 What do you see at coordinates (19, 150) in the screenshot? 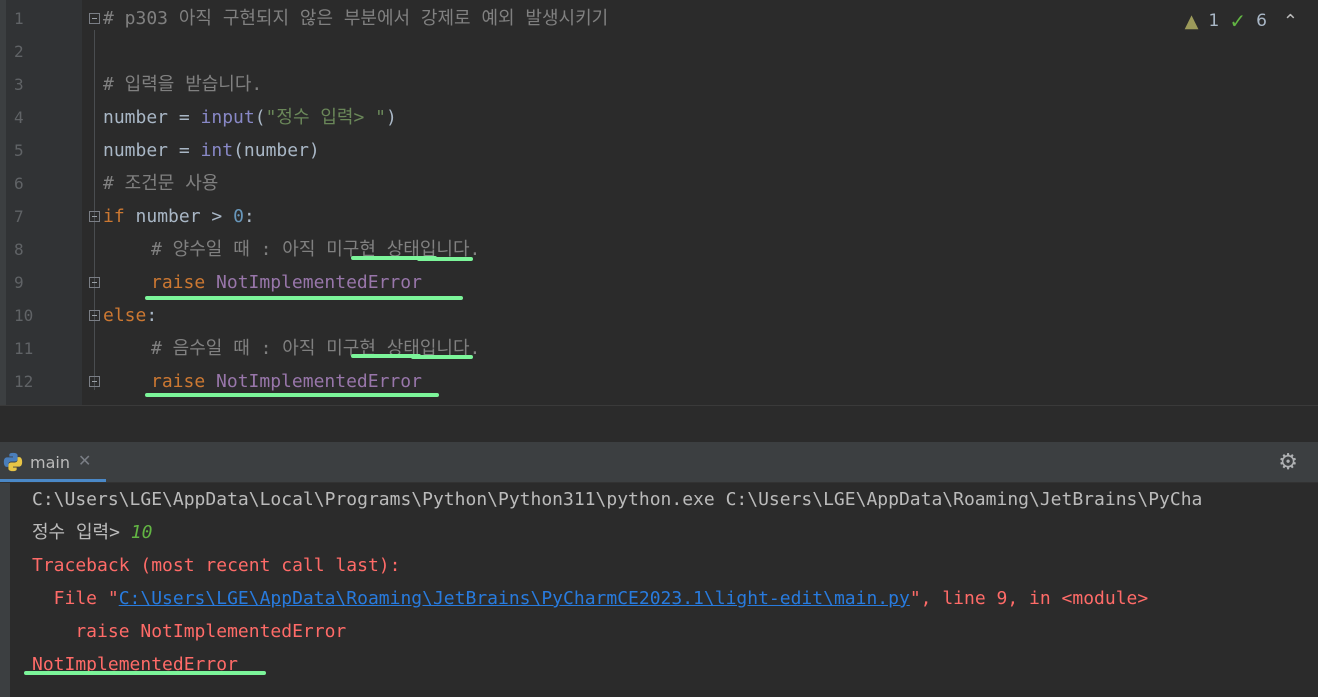
I see `line-number: 5` at bounding box center [19, 150].